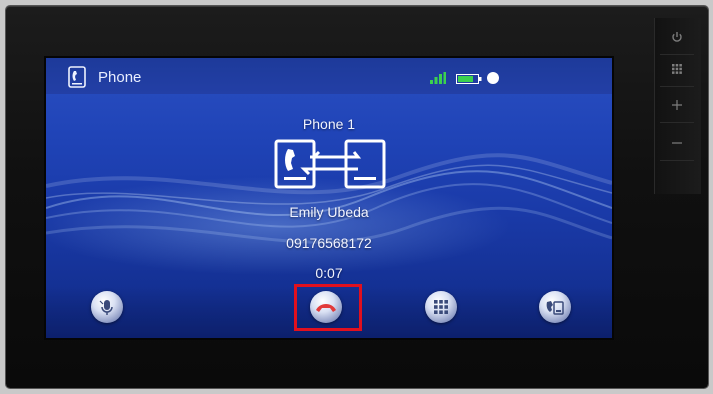 The image size is (713, 394). Describe the element at coordinates (469, 79) in the screenshot. I see `battery-icon` at that location.